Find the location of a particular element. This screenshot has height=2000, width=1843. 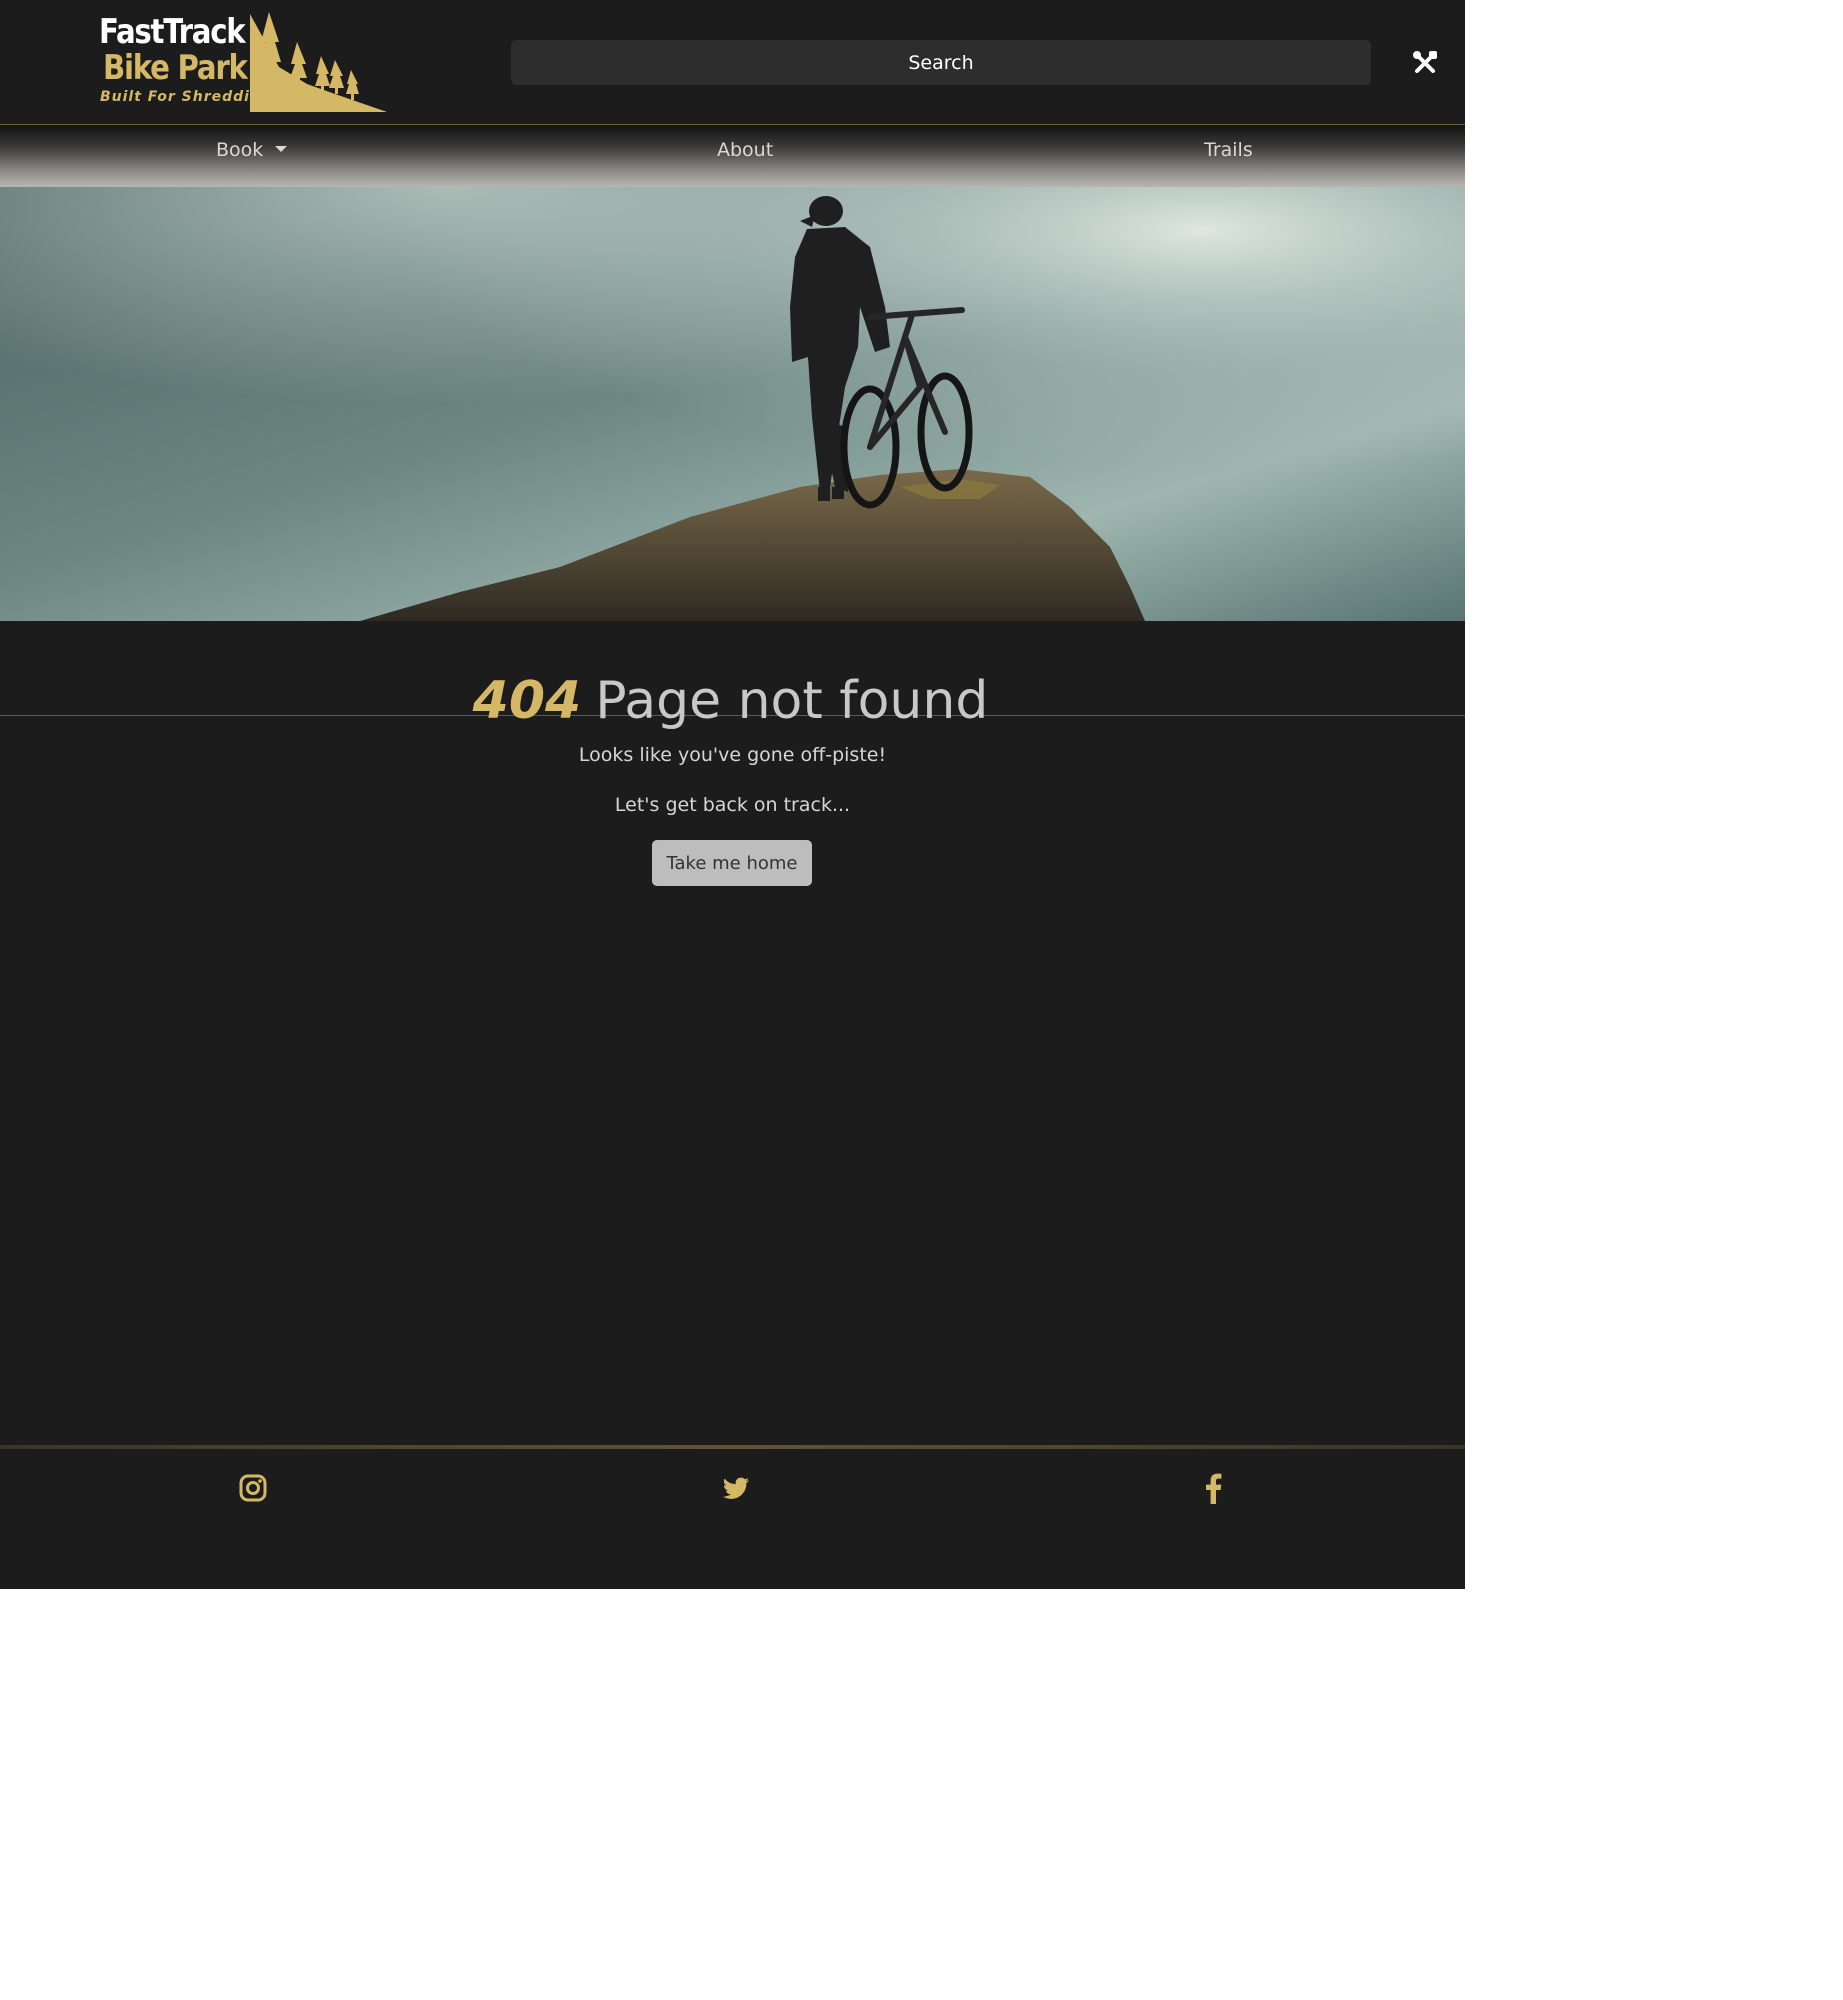

site-header: FastTrack Bike Park Built For Shredding is located at coordinates (732, 62).